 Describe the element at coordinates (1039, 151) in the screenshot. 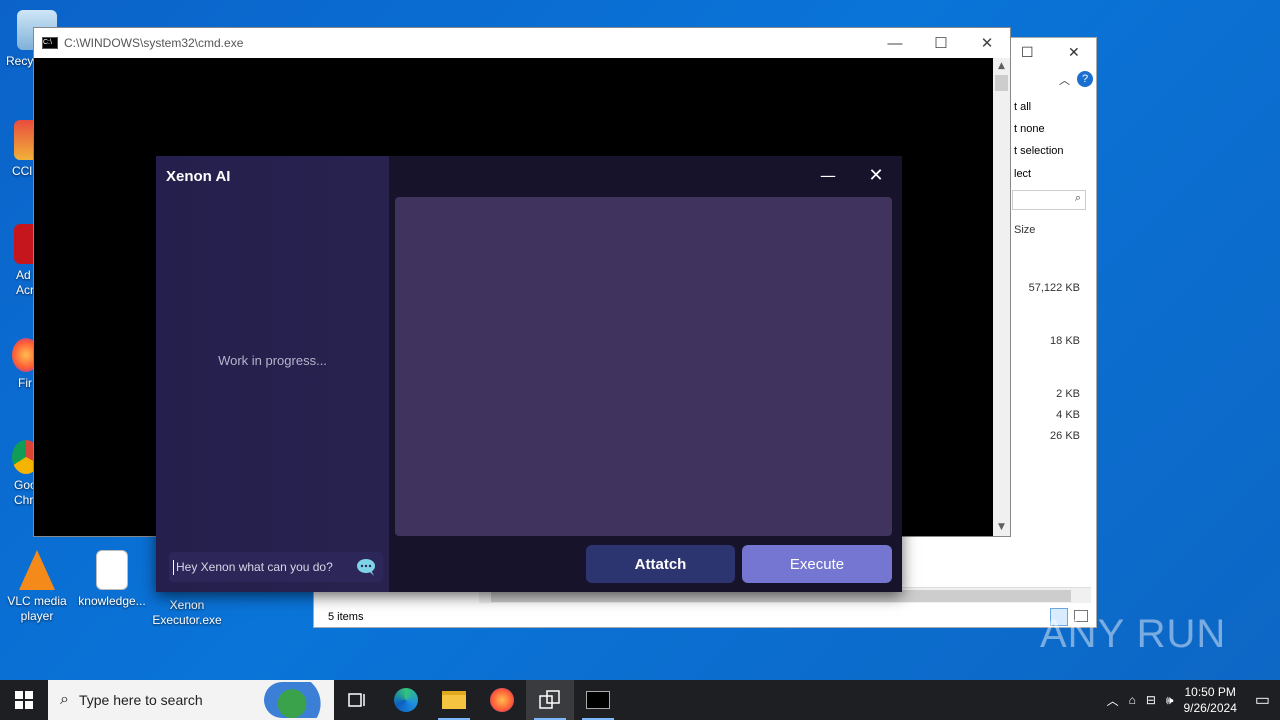

I see `invert-selection-item: t selection` at that location.